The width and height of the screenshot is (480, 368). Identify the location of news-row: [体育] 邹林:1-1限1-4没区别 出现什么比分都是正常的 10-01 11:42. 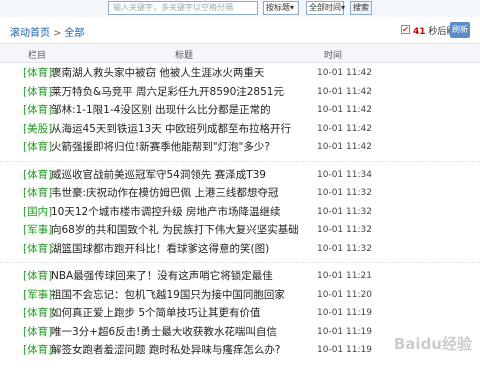
(240, 110).